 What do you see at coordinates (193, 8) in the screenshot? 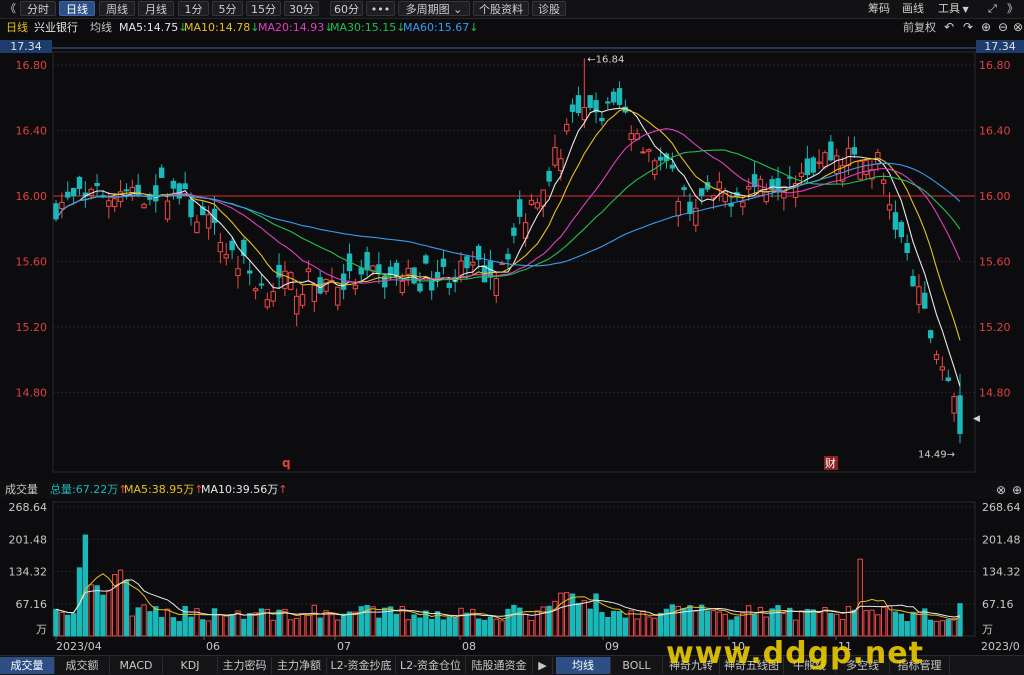
I see `period-button-4: 1分` at bounding box center [193, 8].